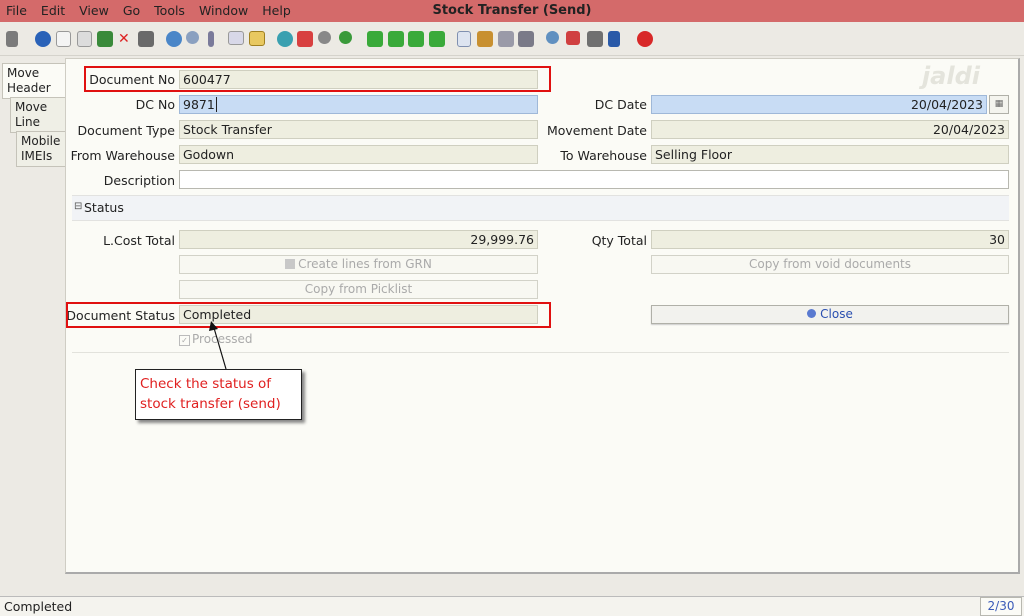  I want to click on annotation-arrow, so click(218, 345).